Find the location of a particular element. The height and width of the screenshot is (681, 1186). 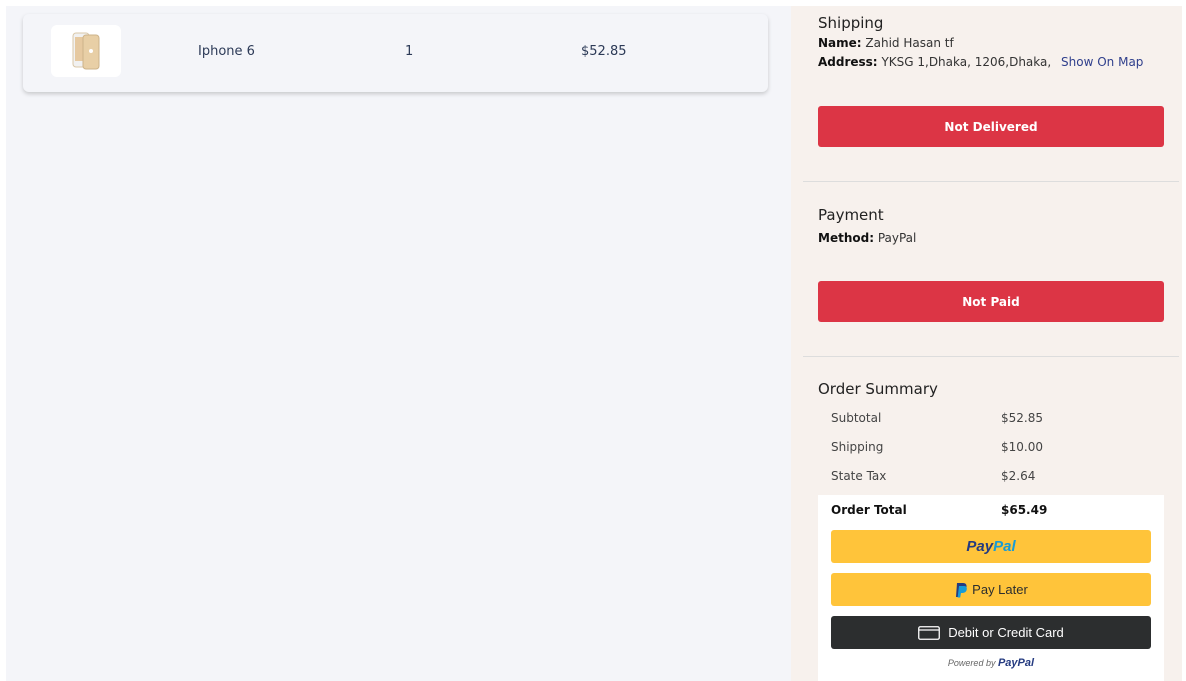

shipping-address-label: Address: is located at coordinates (848, 62).